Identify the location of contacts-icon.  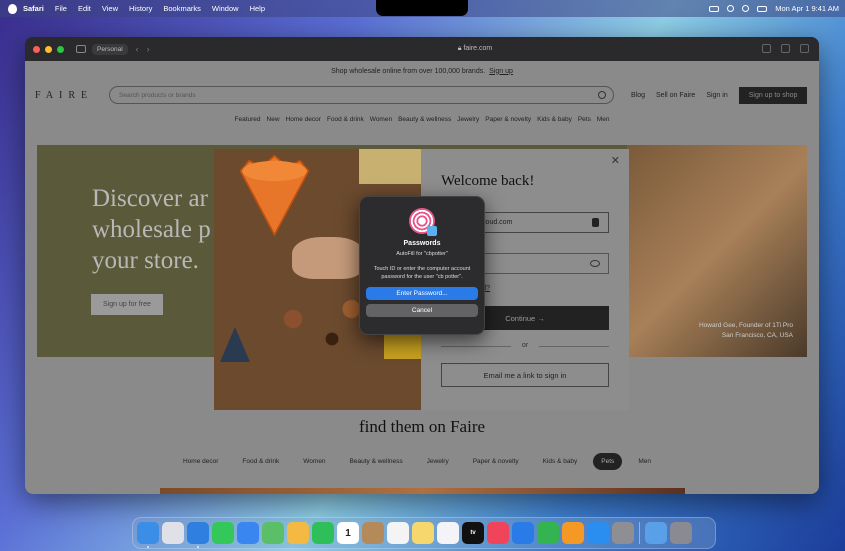
(373, 533).